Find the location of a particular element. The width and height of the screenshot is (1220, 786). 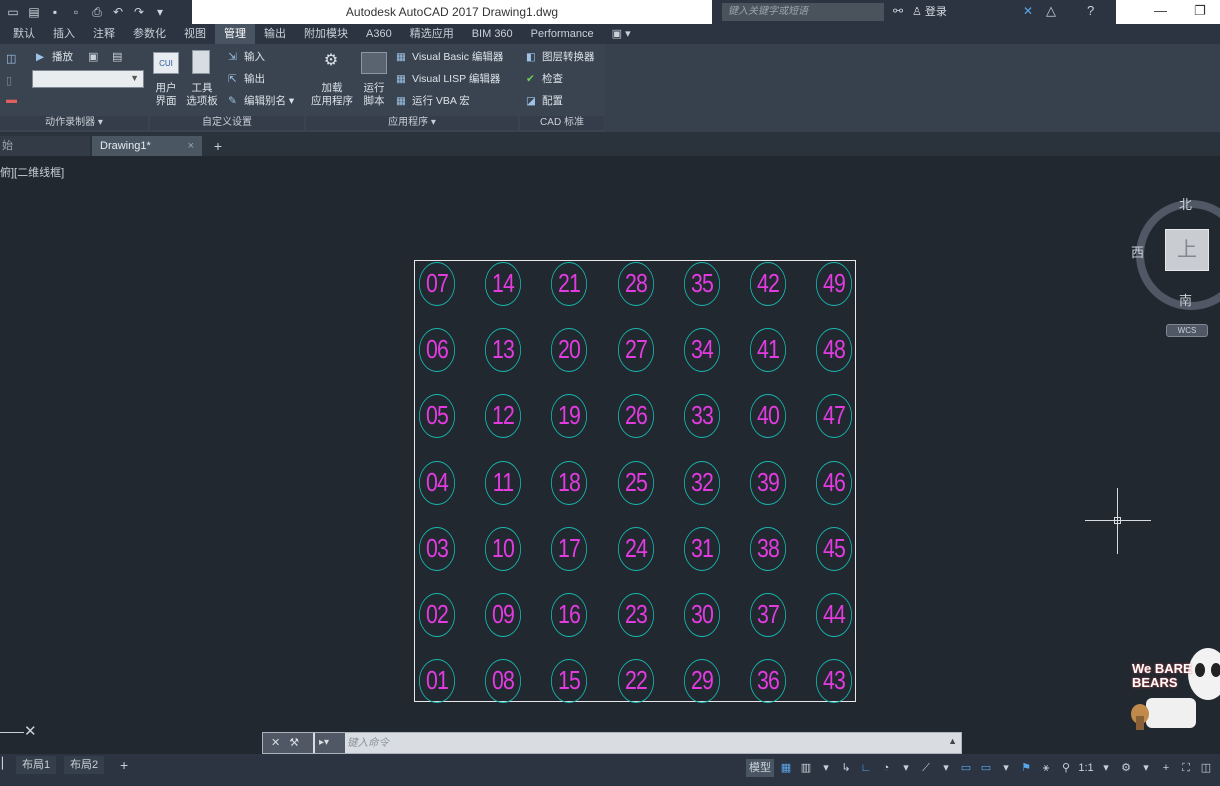

numbered-circle: 30 is located at coordinates (701, 615).